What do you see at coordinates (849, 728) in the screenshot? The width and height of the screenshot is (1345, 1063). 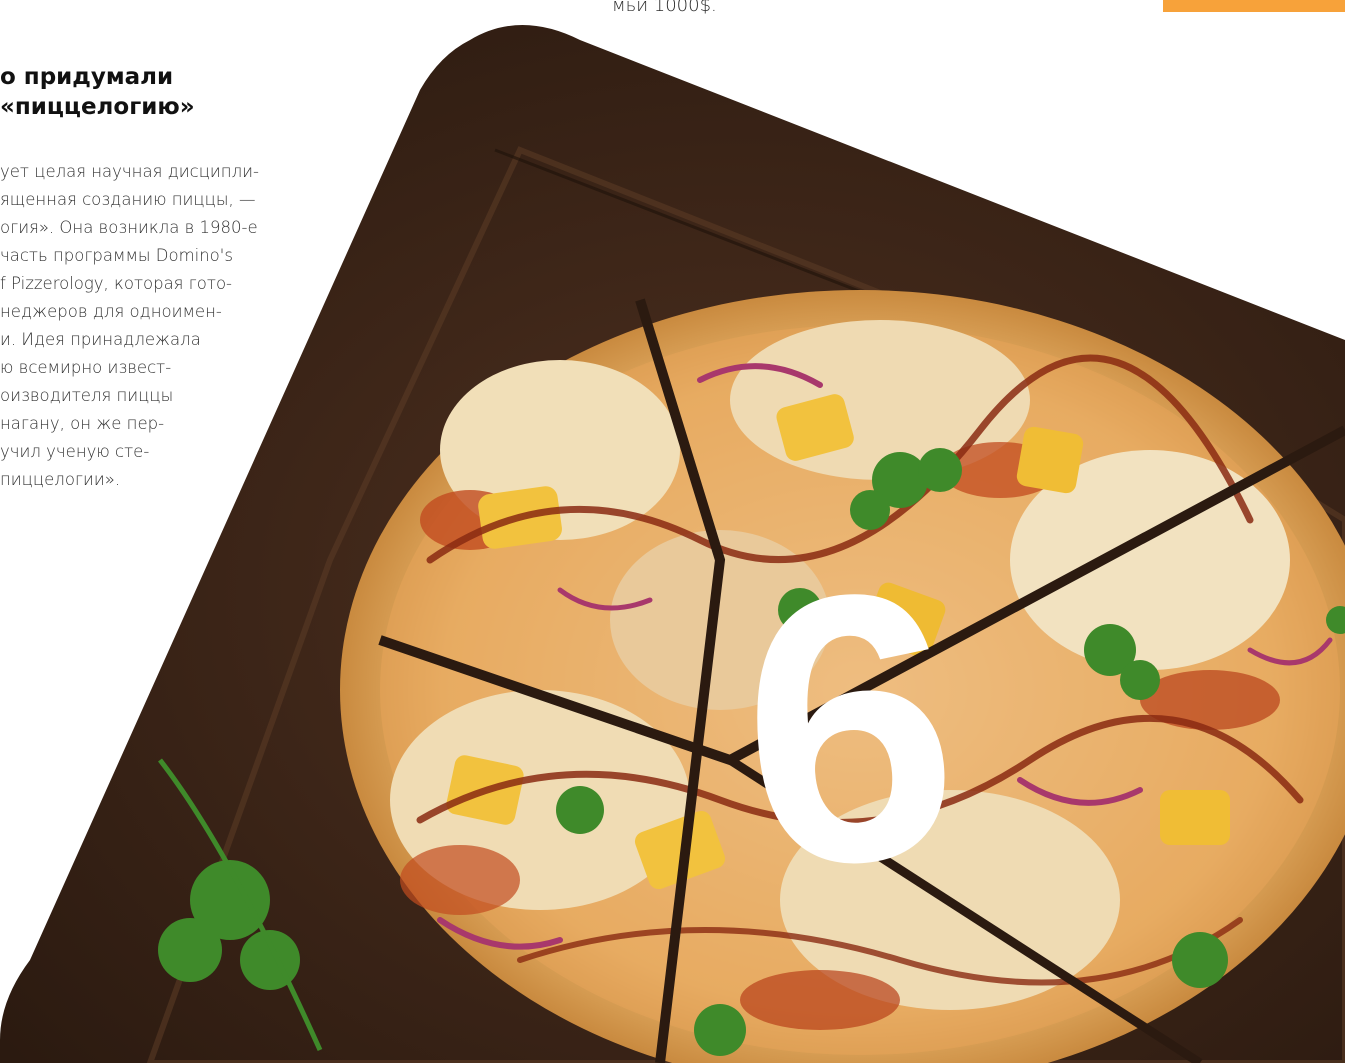 I see `big-number: 6` at bounding box center [849, 728].